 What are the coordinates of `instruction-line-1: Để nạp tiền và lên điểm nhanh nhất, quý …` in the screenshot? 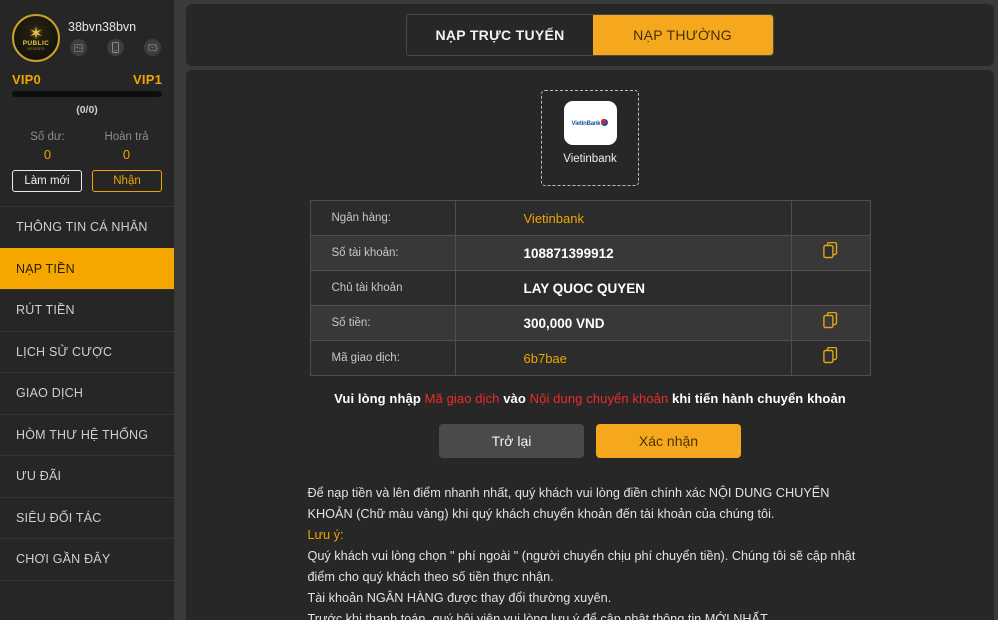 It's located at (568, 503).